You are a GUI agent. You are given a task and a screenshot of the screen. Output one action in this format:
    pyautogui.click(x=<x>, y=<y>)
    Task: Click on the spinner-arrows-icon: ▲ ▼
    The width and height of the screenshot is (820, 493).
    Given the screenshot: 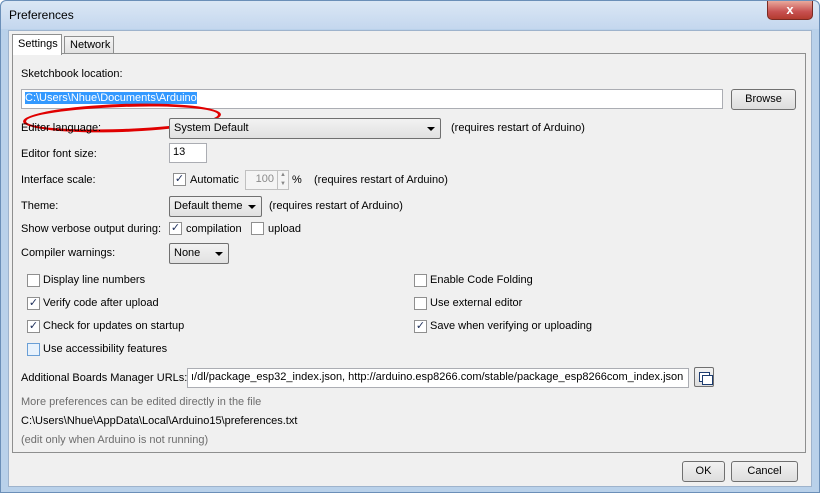 What is the action you would take?
    pyautogui.click(x=282, y=180)
    